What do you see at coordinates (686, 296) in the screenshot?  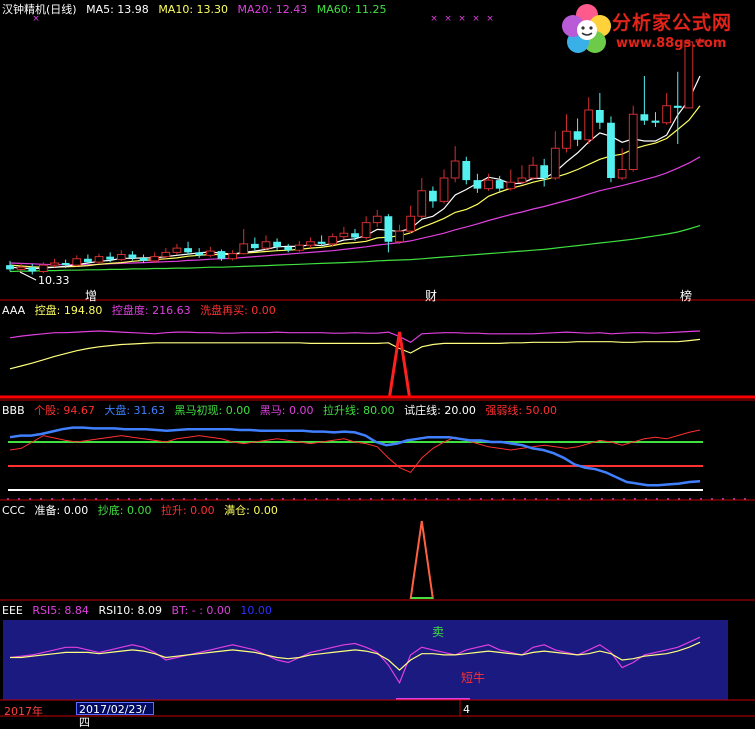 I see `tag-bang: 榜` at bounding box center [686, 296].